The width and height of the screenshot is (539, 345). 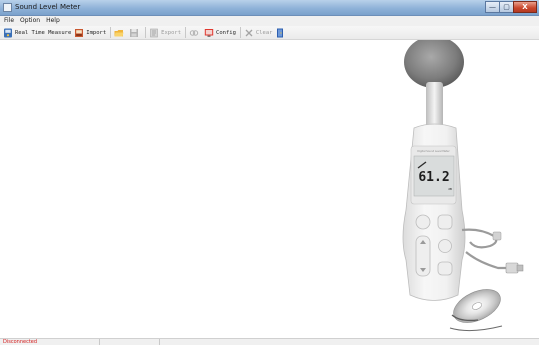 What do you see at coordinates (525, 7) in the screenshot?
I see `close-button: X` at bounding box center [525, 7].